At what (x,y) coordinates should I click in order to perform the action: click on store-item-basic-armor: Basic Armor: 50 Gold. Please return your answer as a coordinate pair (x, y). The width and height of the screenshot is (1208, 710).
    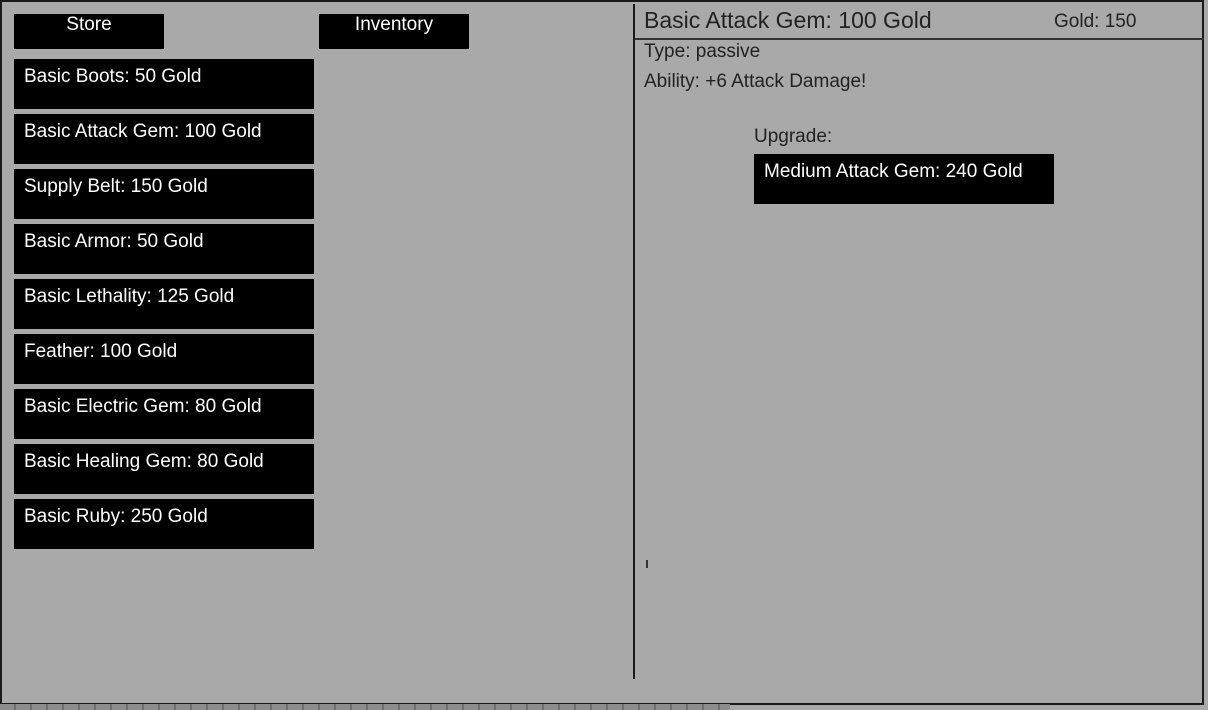
    Looking at the image, I should click on (164, 249).